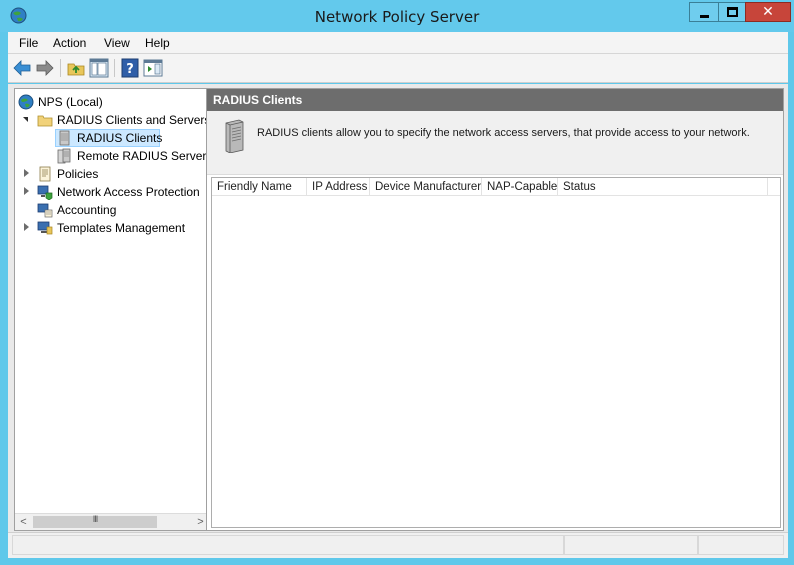  Describe the element at coordinates (121, 228) in the screenshot. I see `tree-item-label: Templates Management` at that location.